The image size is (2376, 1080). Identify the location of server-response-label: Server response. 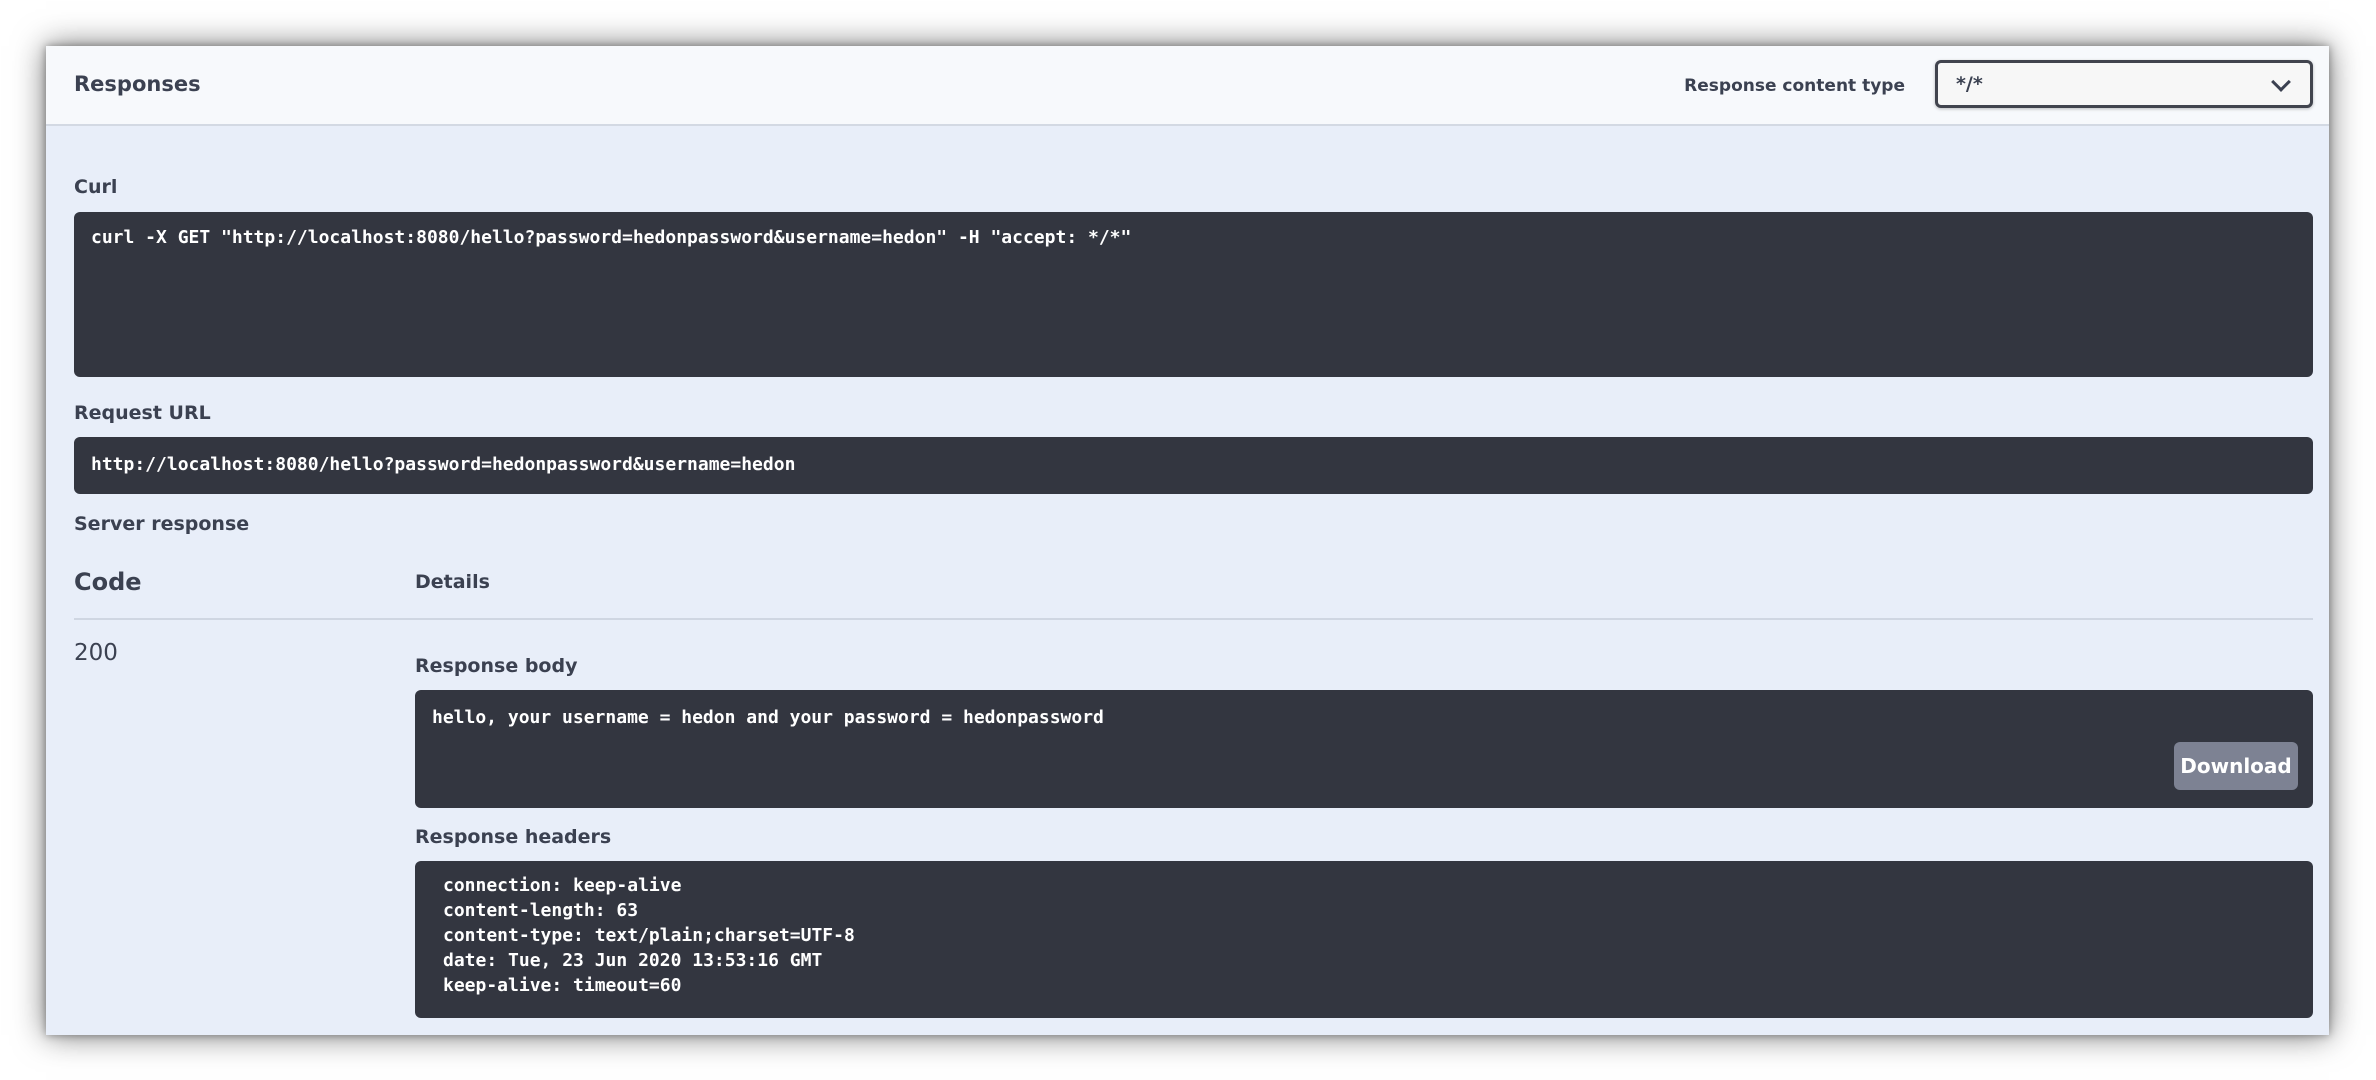
(162, 524).